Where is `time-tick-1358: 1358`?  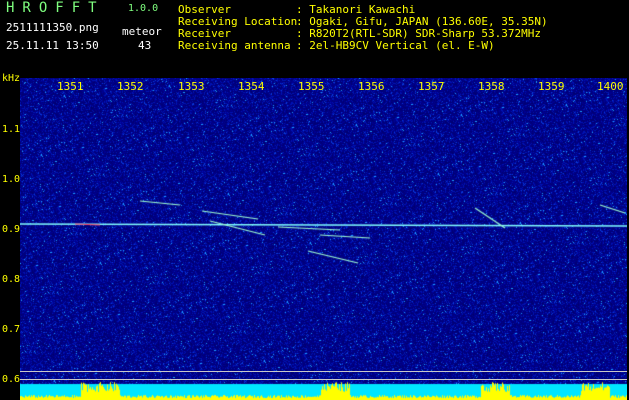
time-tick-1358: 1358 is located at coordinates (491, 86).